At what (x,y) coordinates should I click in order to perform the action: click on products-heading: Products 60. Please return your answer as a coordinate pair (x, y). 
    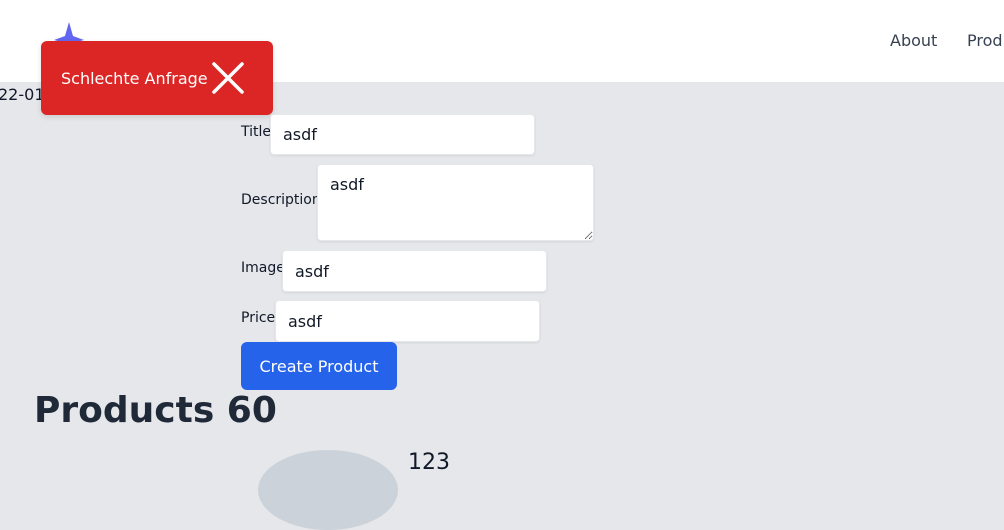
    Looking at the image, I should click on (155, 410).